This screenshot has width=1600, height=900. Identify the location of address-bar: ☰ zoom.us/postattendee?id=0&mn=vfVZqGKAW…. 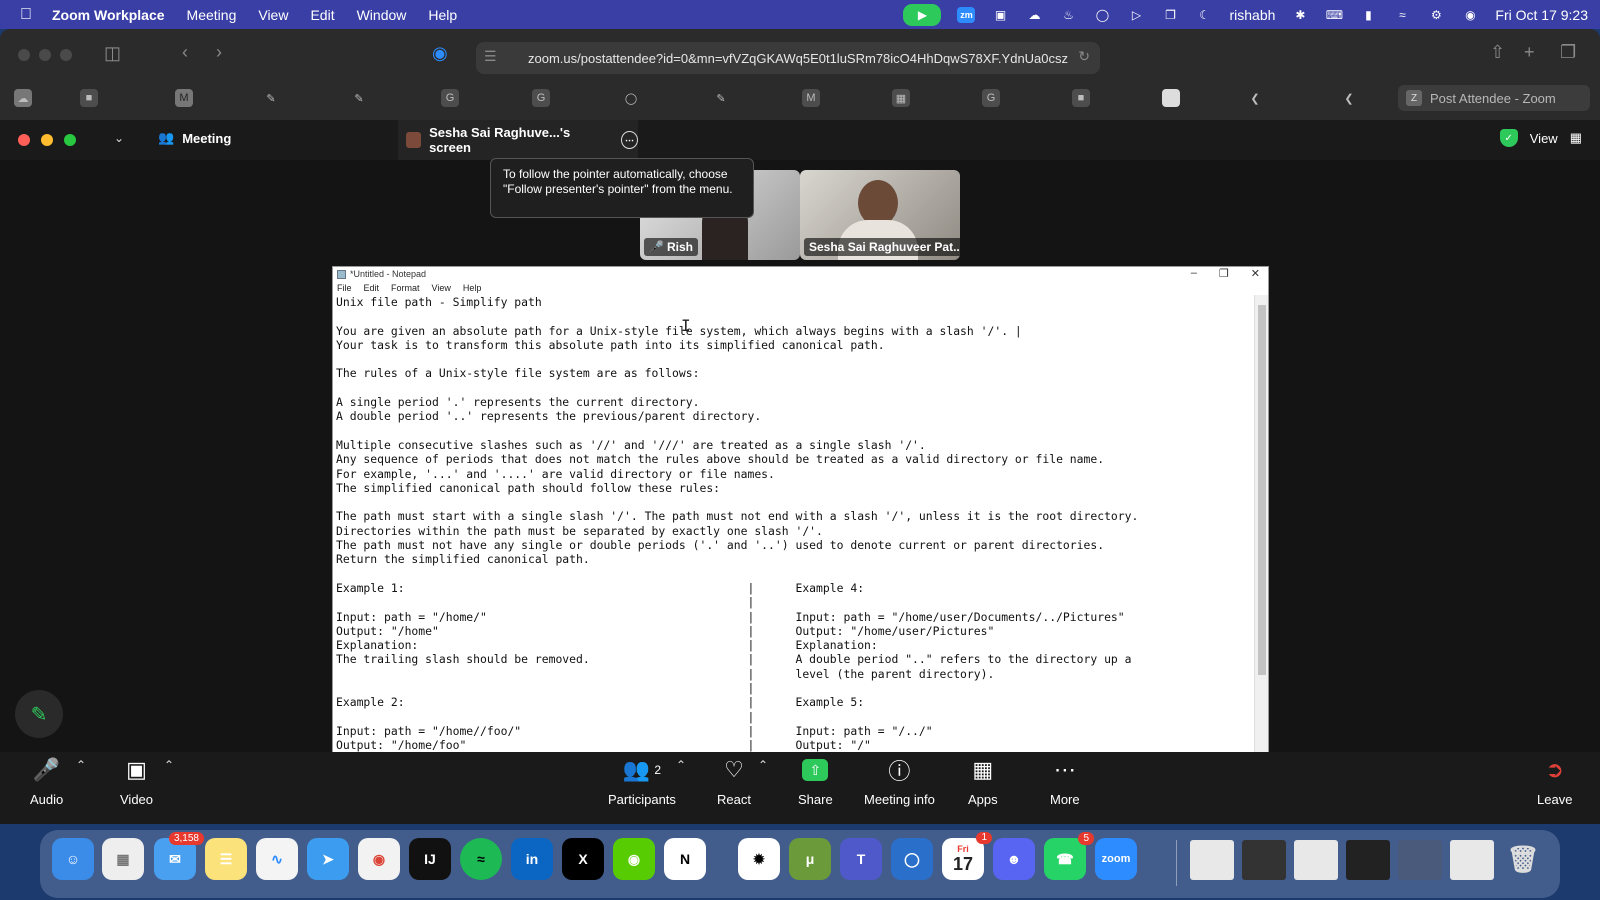
(788, 58).